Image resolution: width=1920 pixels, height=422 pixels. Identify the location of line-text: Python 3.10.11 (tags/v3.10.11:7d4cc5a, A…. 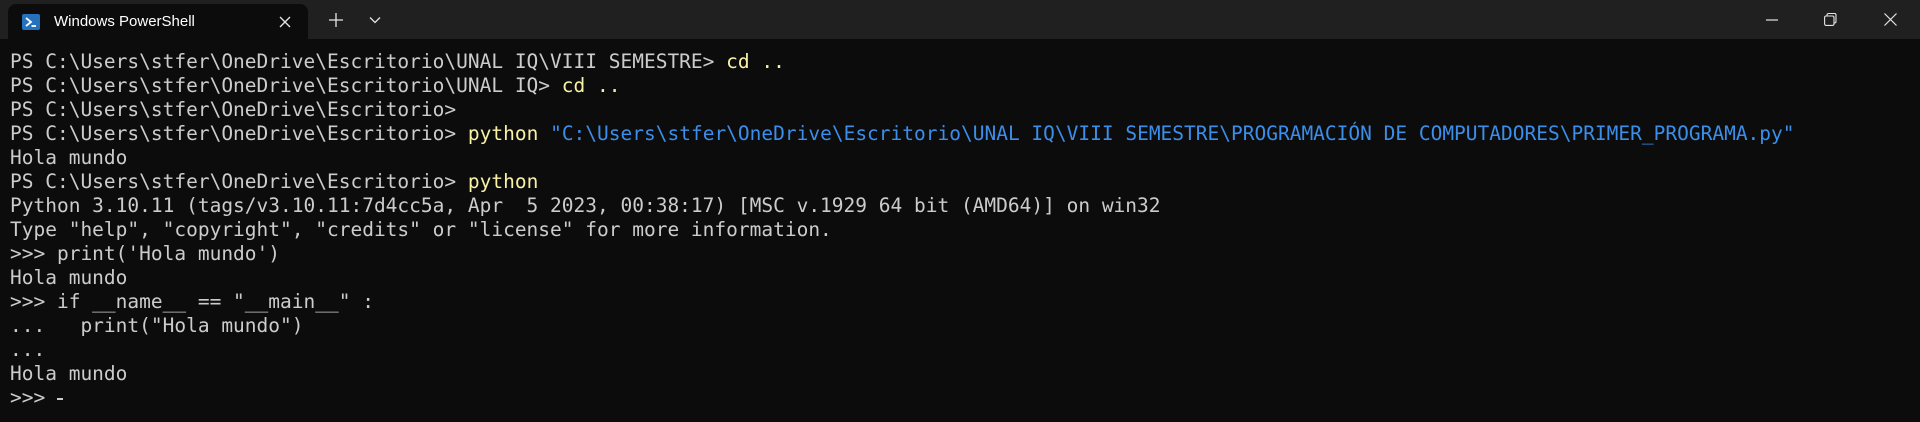
(585, 205).